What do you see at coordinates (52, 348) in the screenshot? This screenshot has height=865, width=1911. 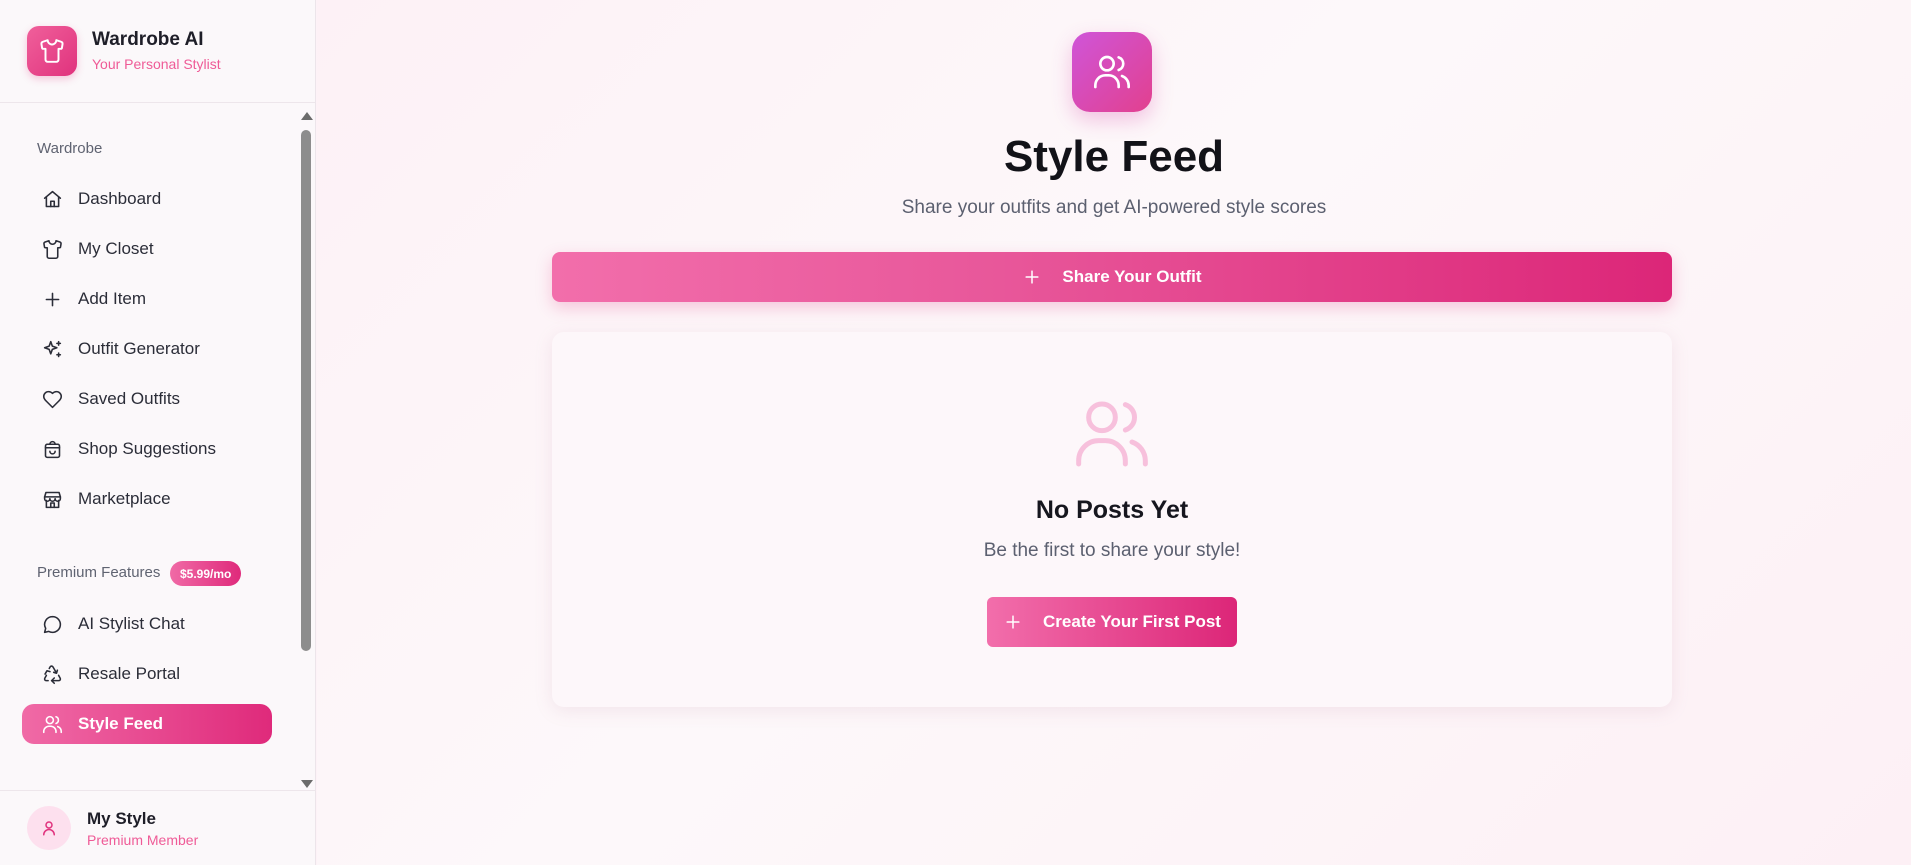 I see `sparkles-icon` at bounding box center [52, 348].